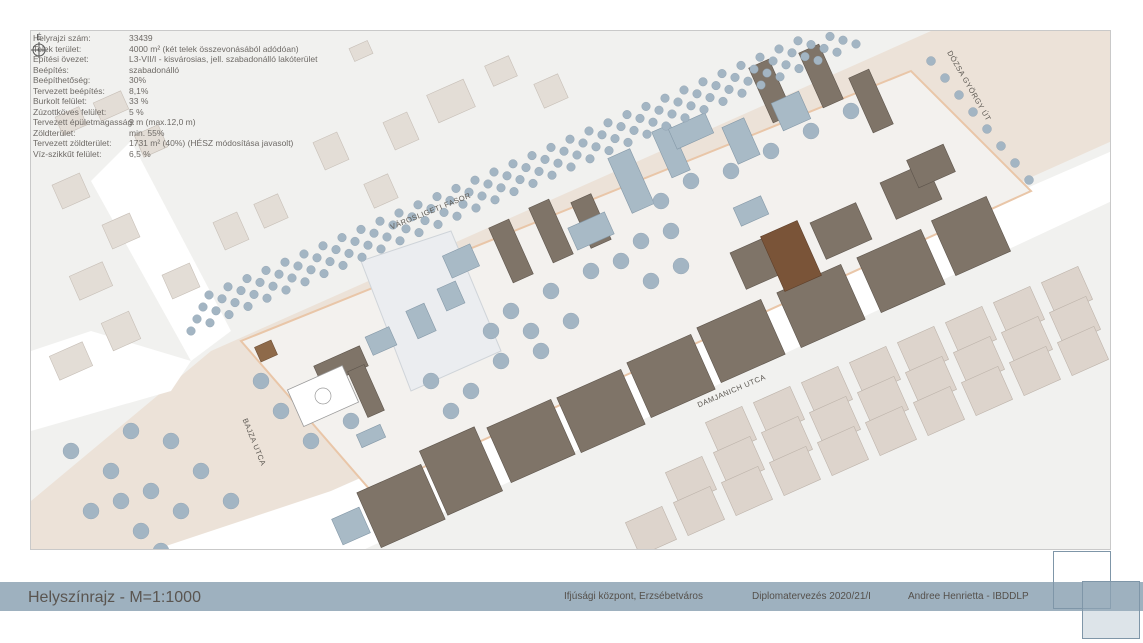 This screenshot has height=643, width=1143. What do you see at coordinates (67, 153) in the screenshot?
I see `info-label: Víz-szikkűt felület:` at bounding box center [67, 153].